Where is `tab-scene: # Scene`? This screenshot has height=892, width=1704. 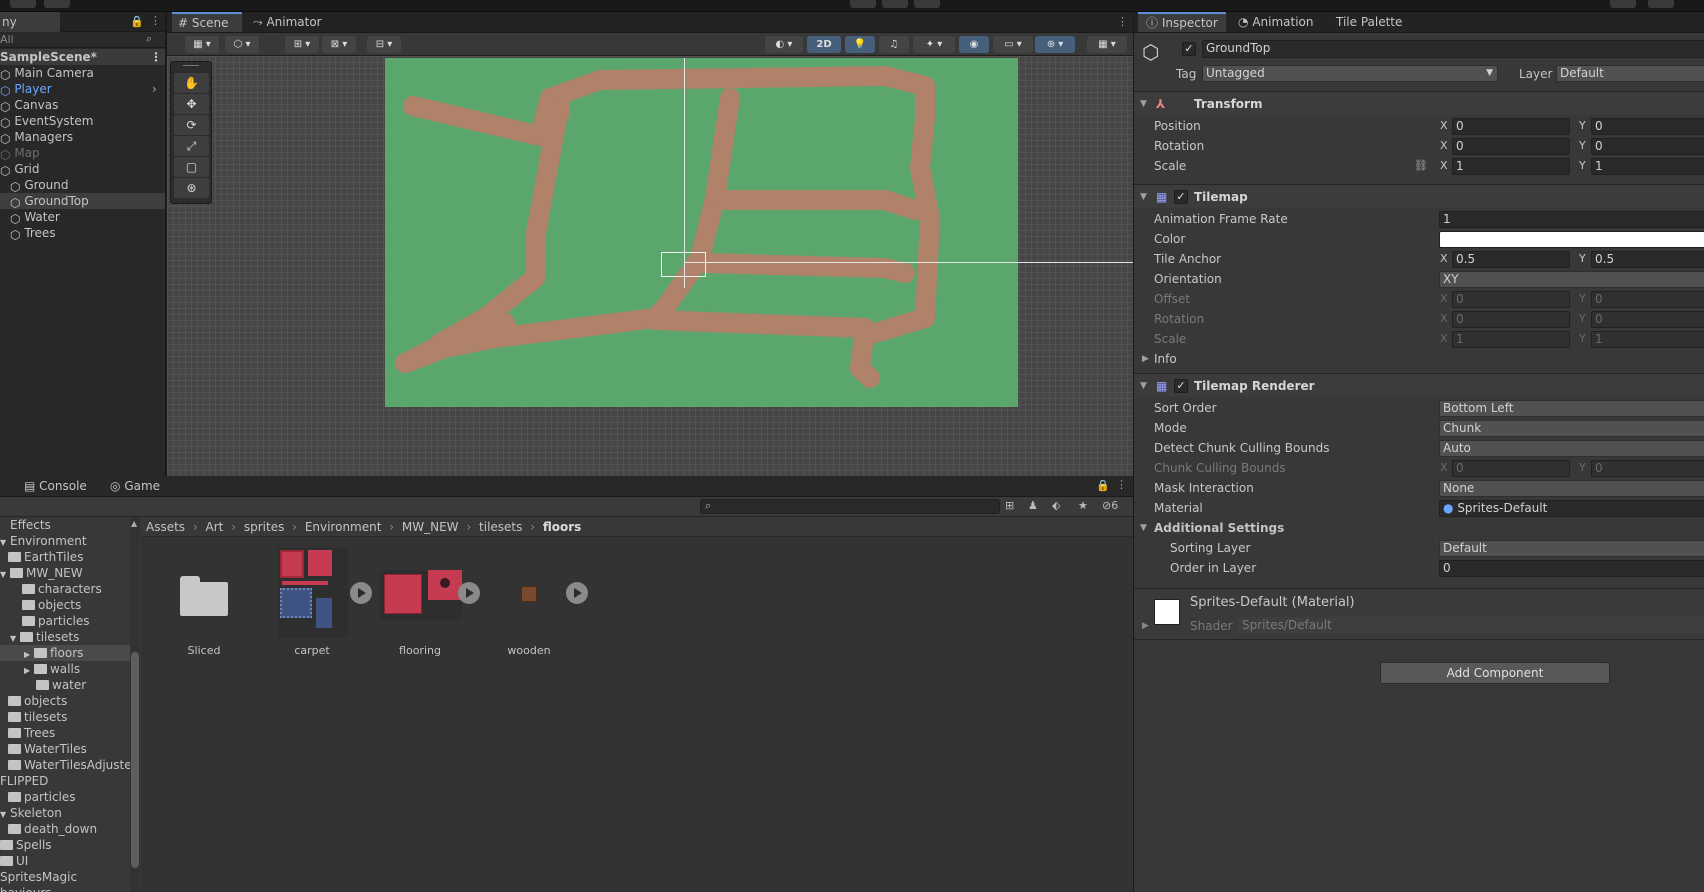
tab-scene: # Scene is located at coordinates (207, 22).